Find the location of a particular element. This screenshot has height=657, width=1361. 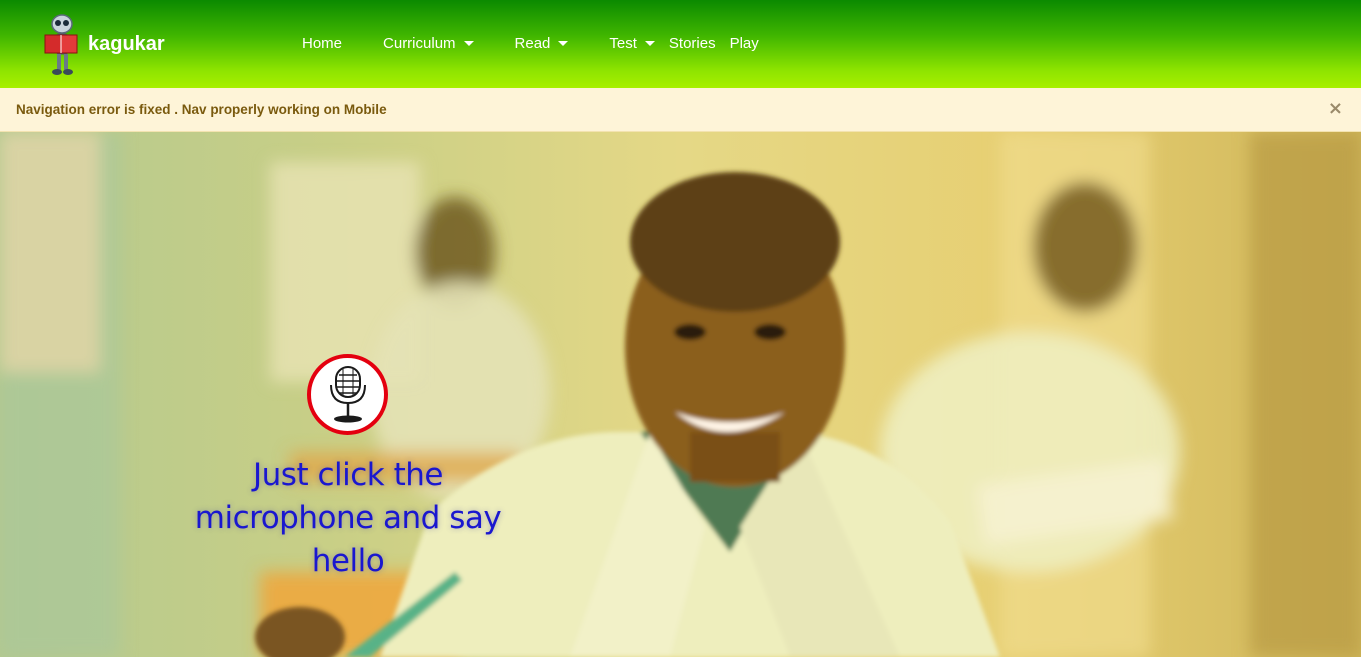

nav-item-stories: Stories is located at coordinates (692, 43).